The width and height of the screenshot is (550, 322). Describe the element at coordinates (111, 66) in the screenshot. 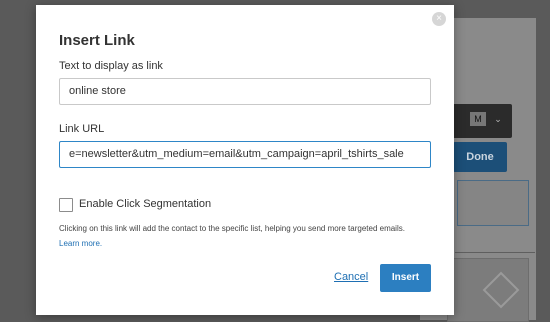

I see `text-to-display-label: Text to display as link` at that location.